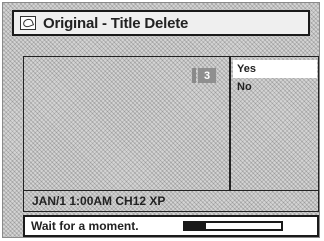 This screenshot has height=241, width=324. Describe the element at coordinates (274, 123) in the screenshot. I see `confirm-menu: Yes No` at that location.